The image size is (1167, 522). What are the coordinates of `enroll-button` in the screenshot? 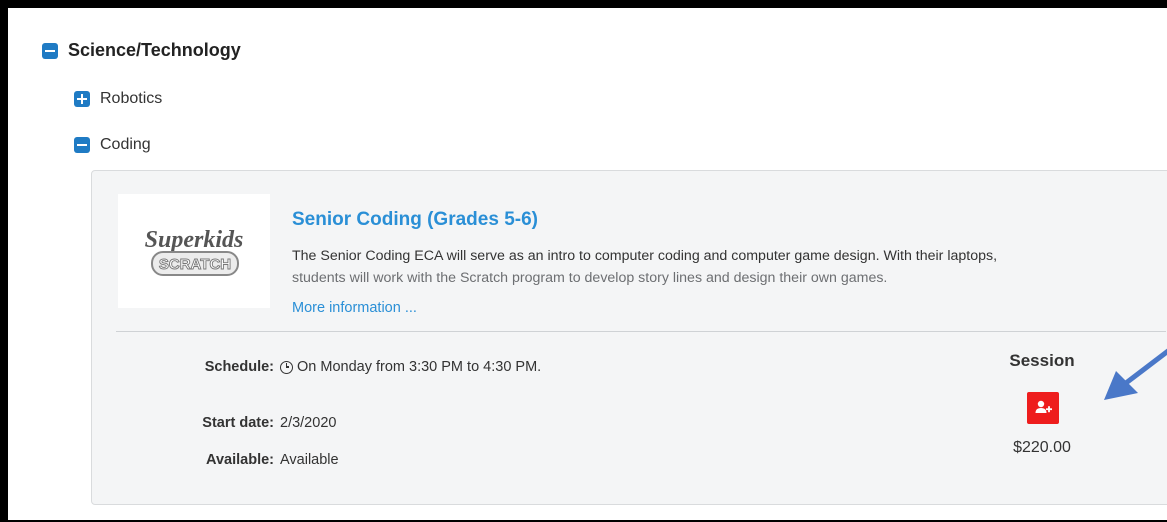 It's located at (1043, 408).